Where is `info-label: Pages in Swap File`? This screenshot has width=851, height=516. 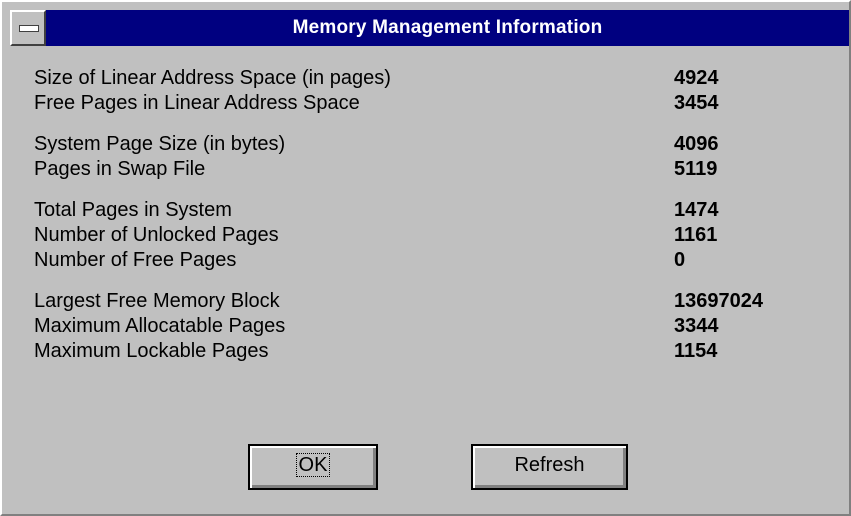
info-label: Pages in Swap File is located at coordinates (120, 169).